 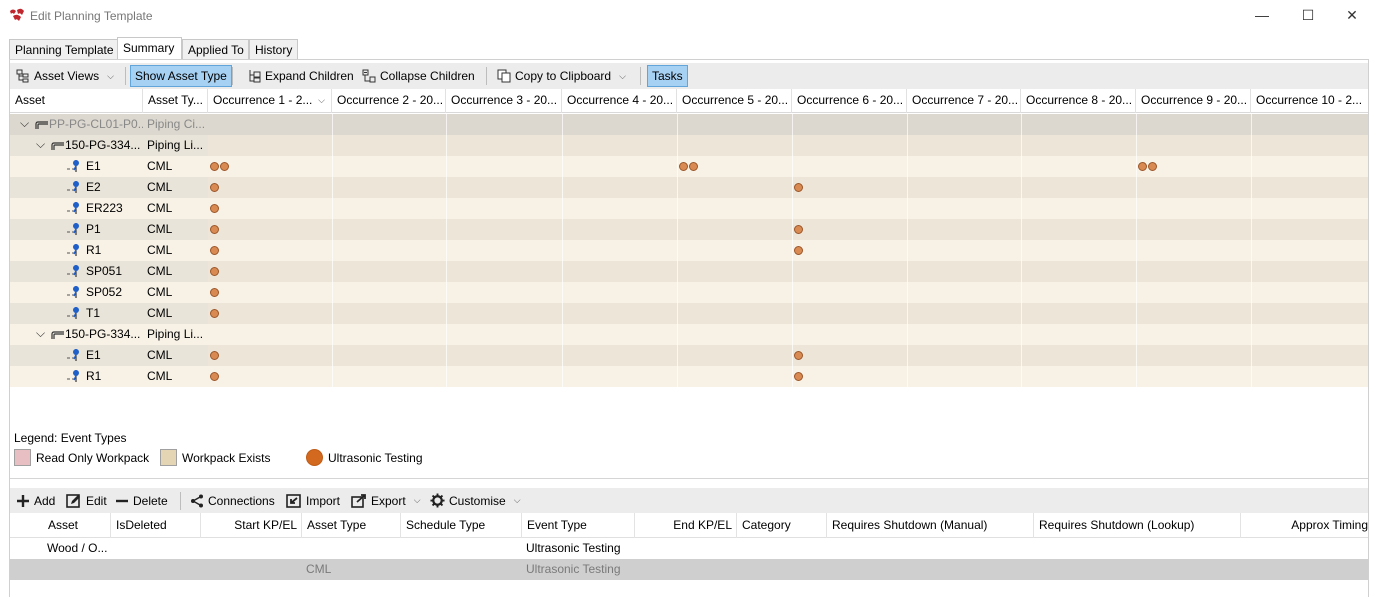 I want to click on collapse-children-label: Collapse Children, so click(x=427, y=76).